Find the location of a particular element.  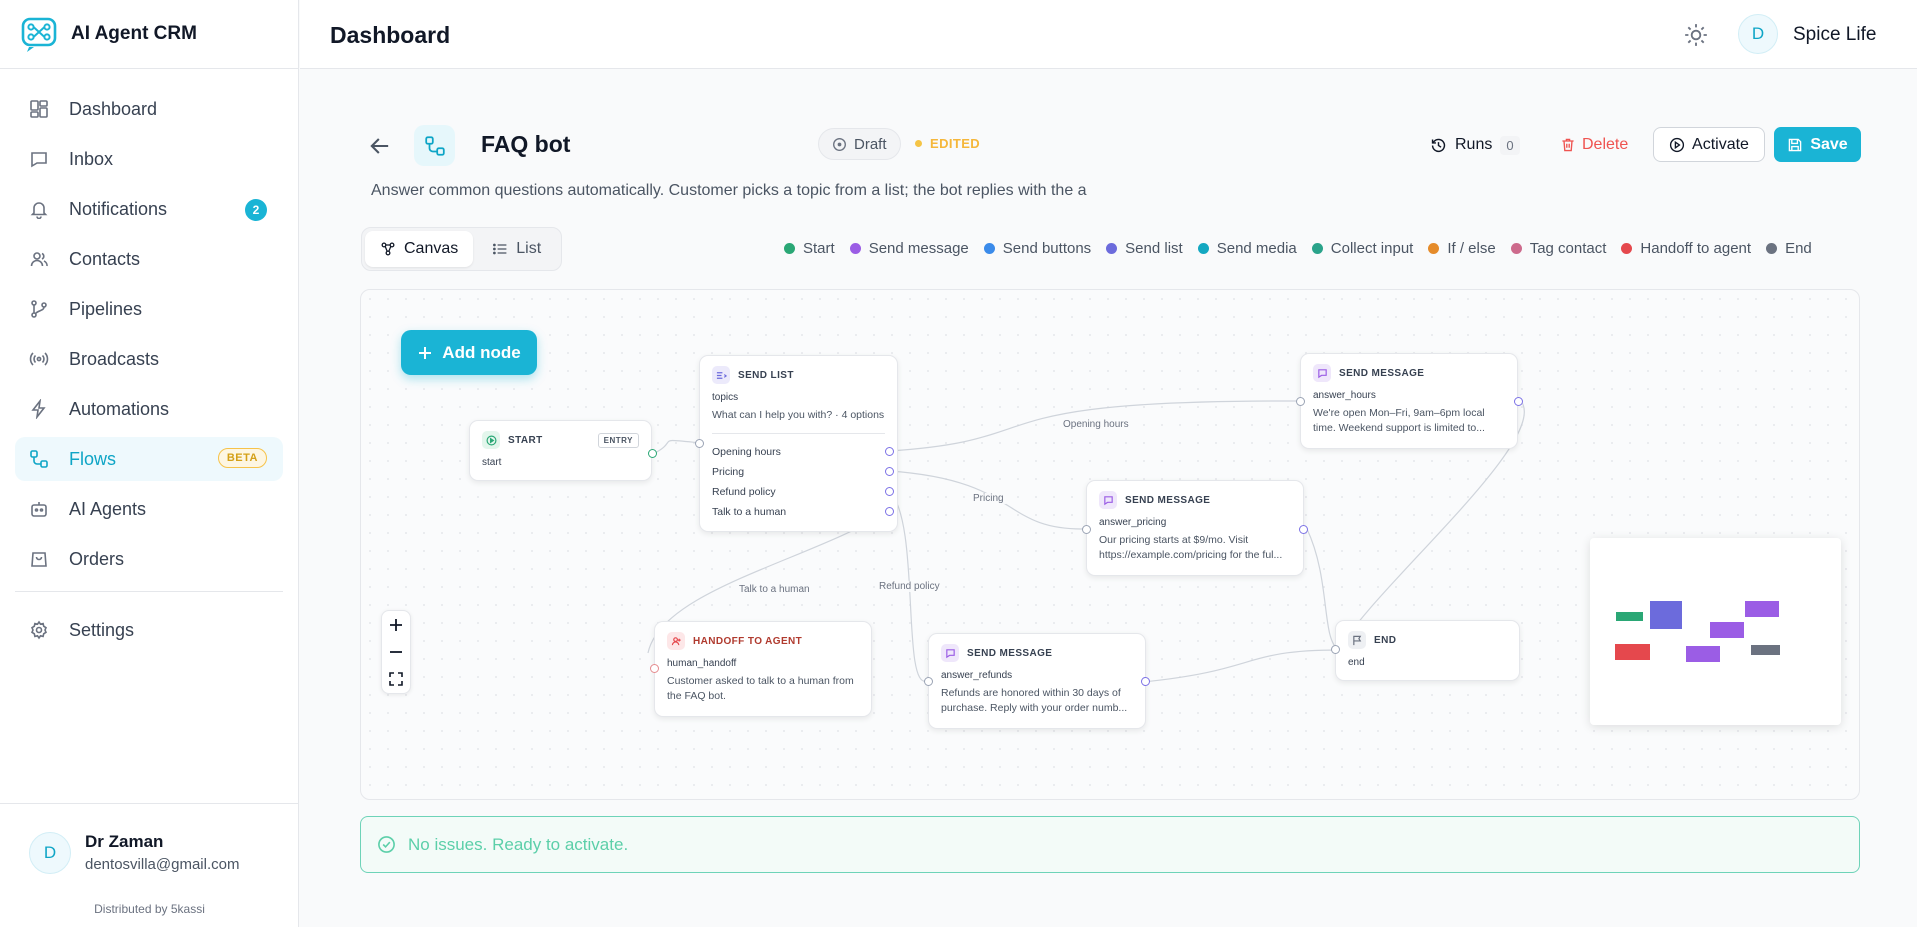

flow-title: FAQ bot is located at coordinates (525, 144).